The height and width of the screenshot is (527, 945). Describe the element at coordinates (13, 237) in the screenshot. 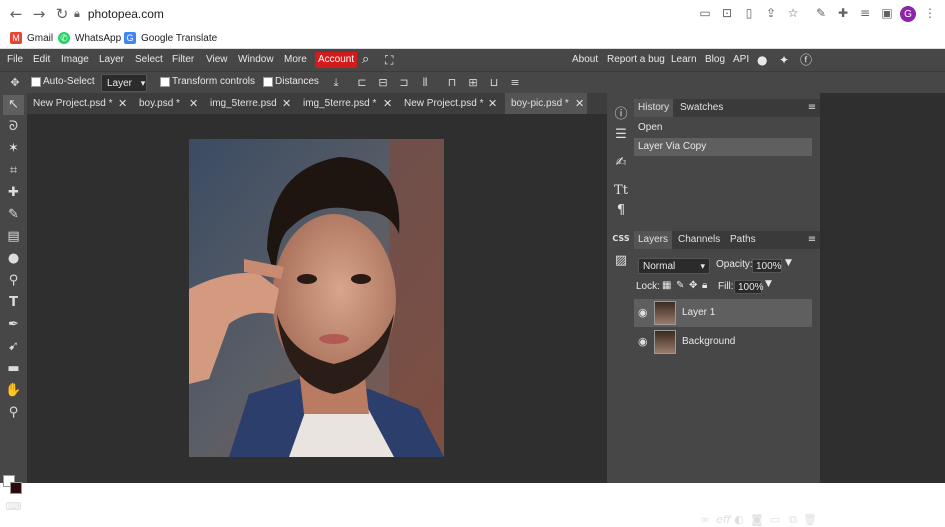

I see `gradient-tool-icon: ▤` at that location.